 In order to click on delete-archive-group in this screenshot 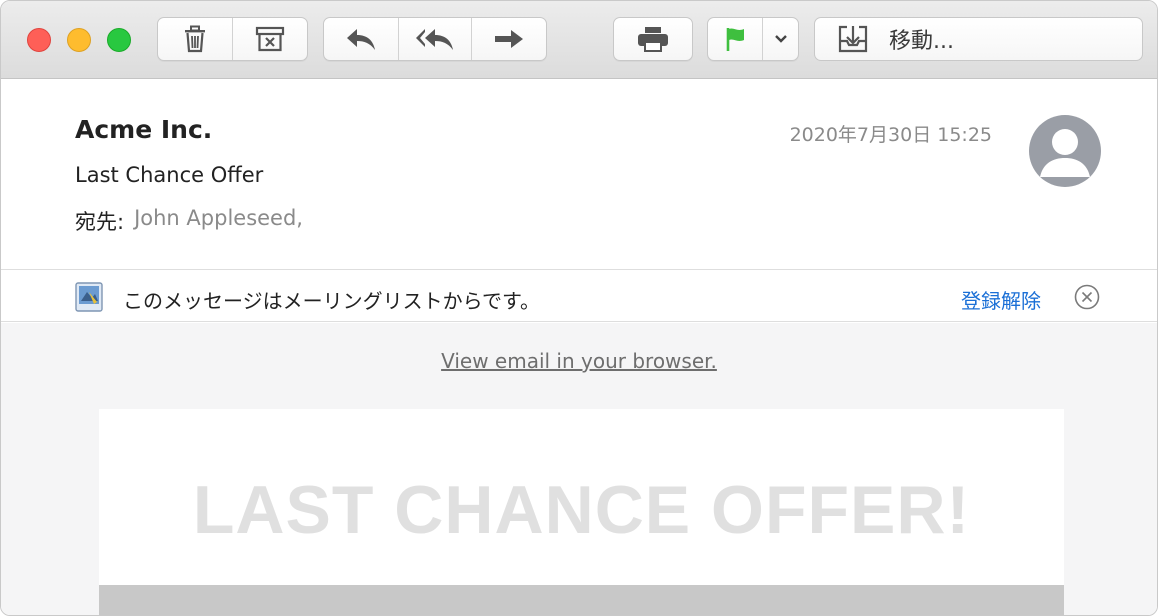, I will do `click(232, 39)`.